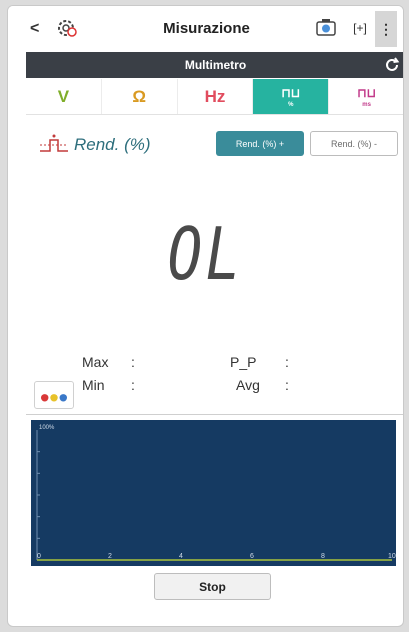 The height and width of the screenshot is (632, 409). What do you see at coordinates (287, 362) in the screenshot?
I see `pp-colon: :` at bounding box center [287, 362].